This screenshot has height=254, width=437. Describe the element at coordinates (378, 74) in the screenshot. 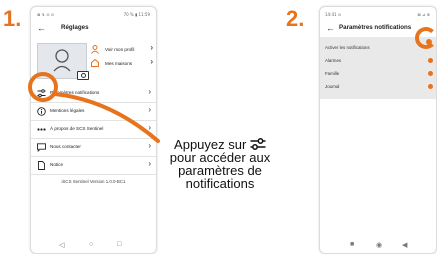

I see `toggle-row-family: Famille` at that location.